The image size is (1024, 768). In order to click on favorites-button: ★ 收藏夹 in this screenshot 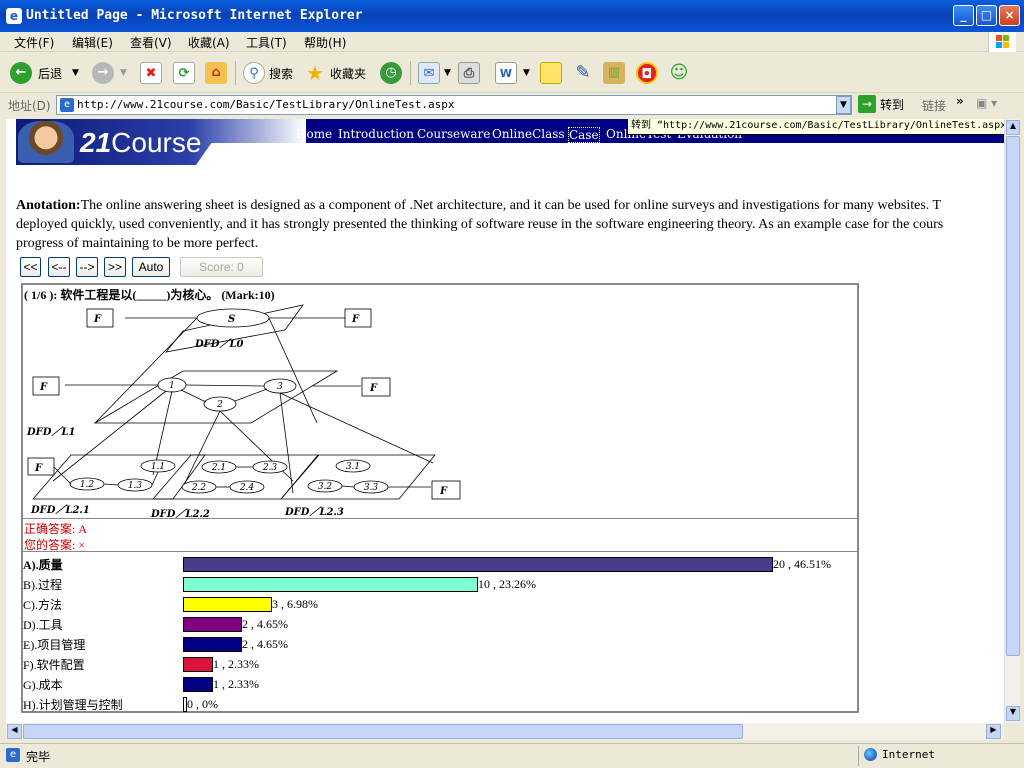, I will do `click(335, 73)`.